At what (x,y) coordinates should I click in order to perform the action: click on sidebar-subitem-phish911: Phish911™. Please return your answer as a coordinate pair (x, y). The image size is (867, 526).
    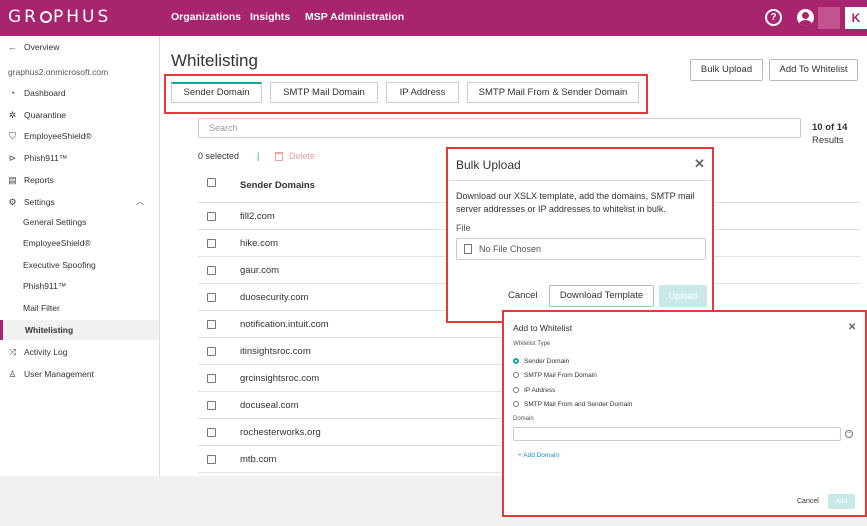
    Looking at the image, I should click on (79, 286).